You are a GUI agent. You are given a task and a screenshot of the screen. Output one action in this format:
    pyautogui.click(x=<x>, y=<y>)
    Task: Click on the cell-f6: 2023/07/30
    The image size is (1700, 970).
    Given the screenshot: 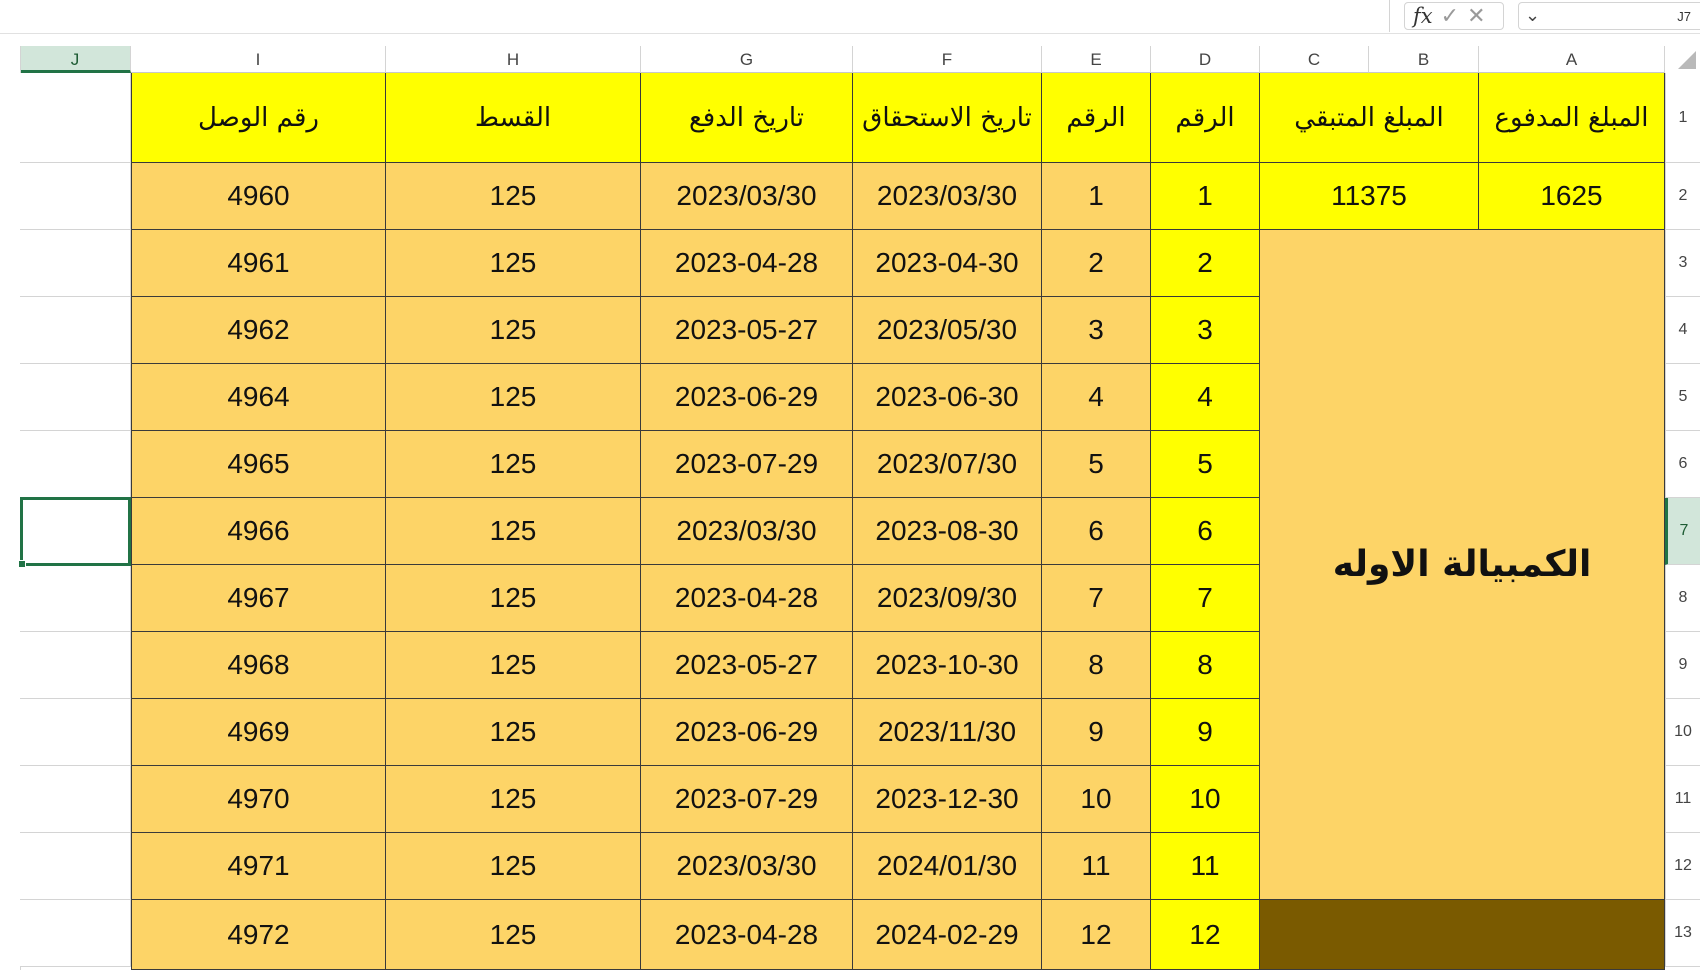 What is the action you would take?
    pyautogui.click(x=947, y=464)
    